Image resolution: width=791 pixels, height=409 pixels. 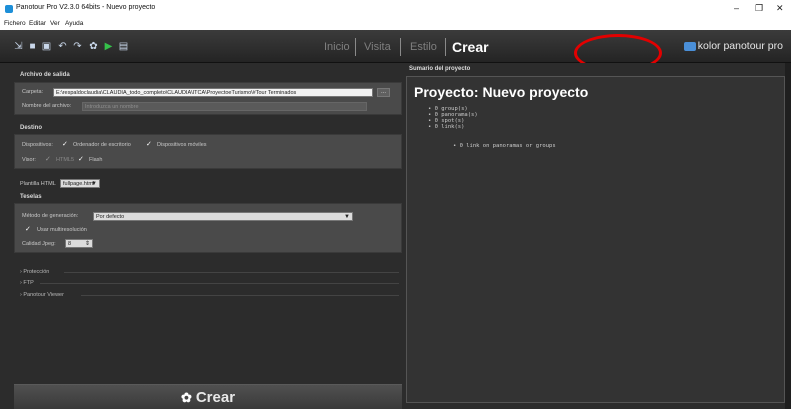 I want to click on save-icon: ■, so click(x=32, y=46).